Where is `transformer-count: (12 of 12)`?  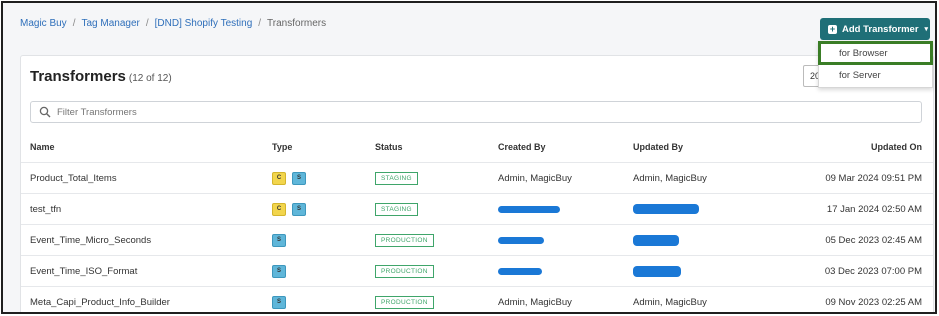
transformer-count: (12 of 12) is located at coordinates (150, 78).